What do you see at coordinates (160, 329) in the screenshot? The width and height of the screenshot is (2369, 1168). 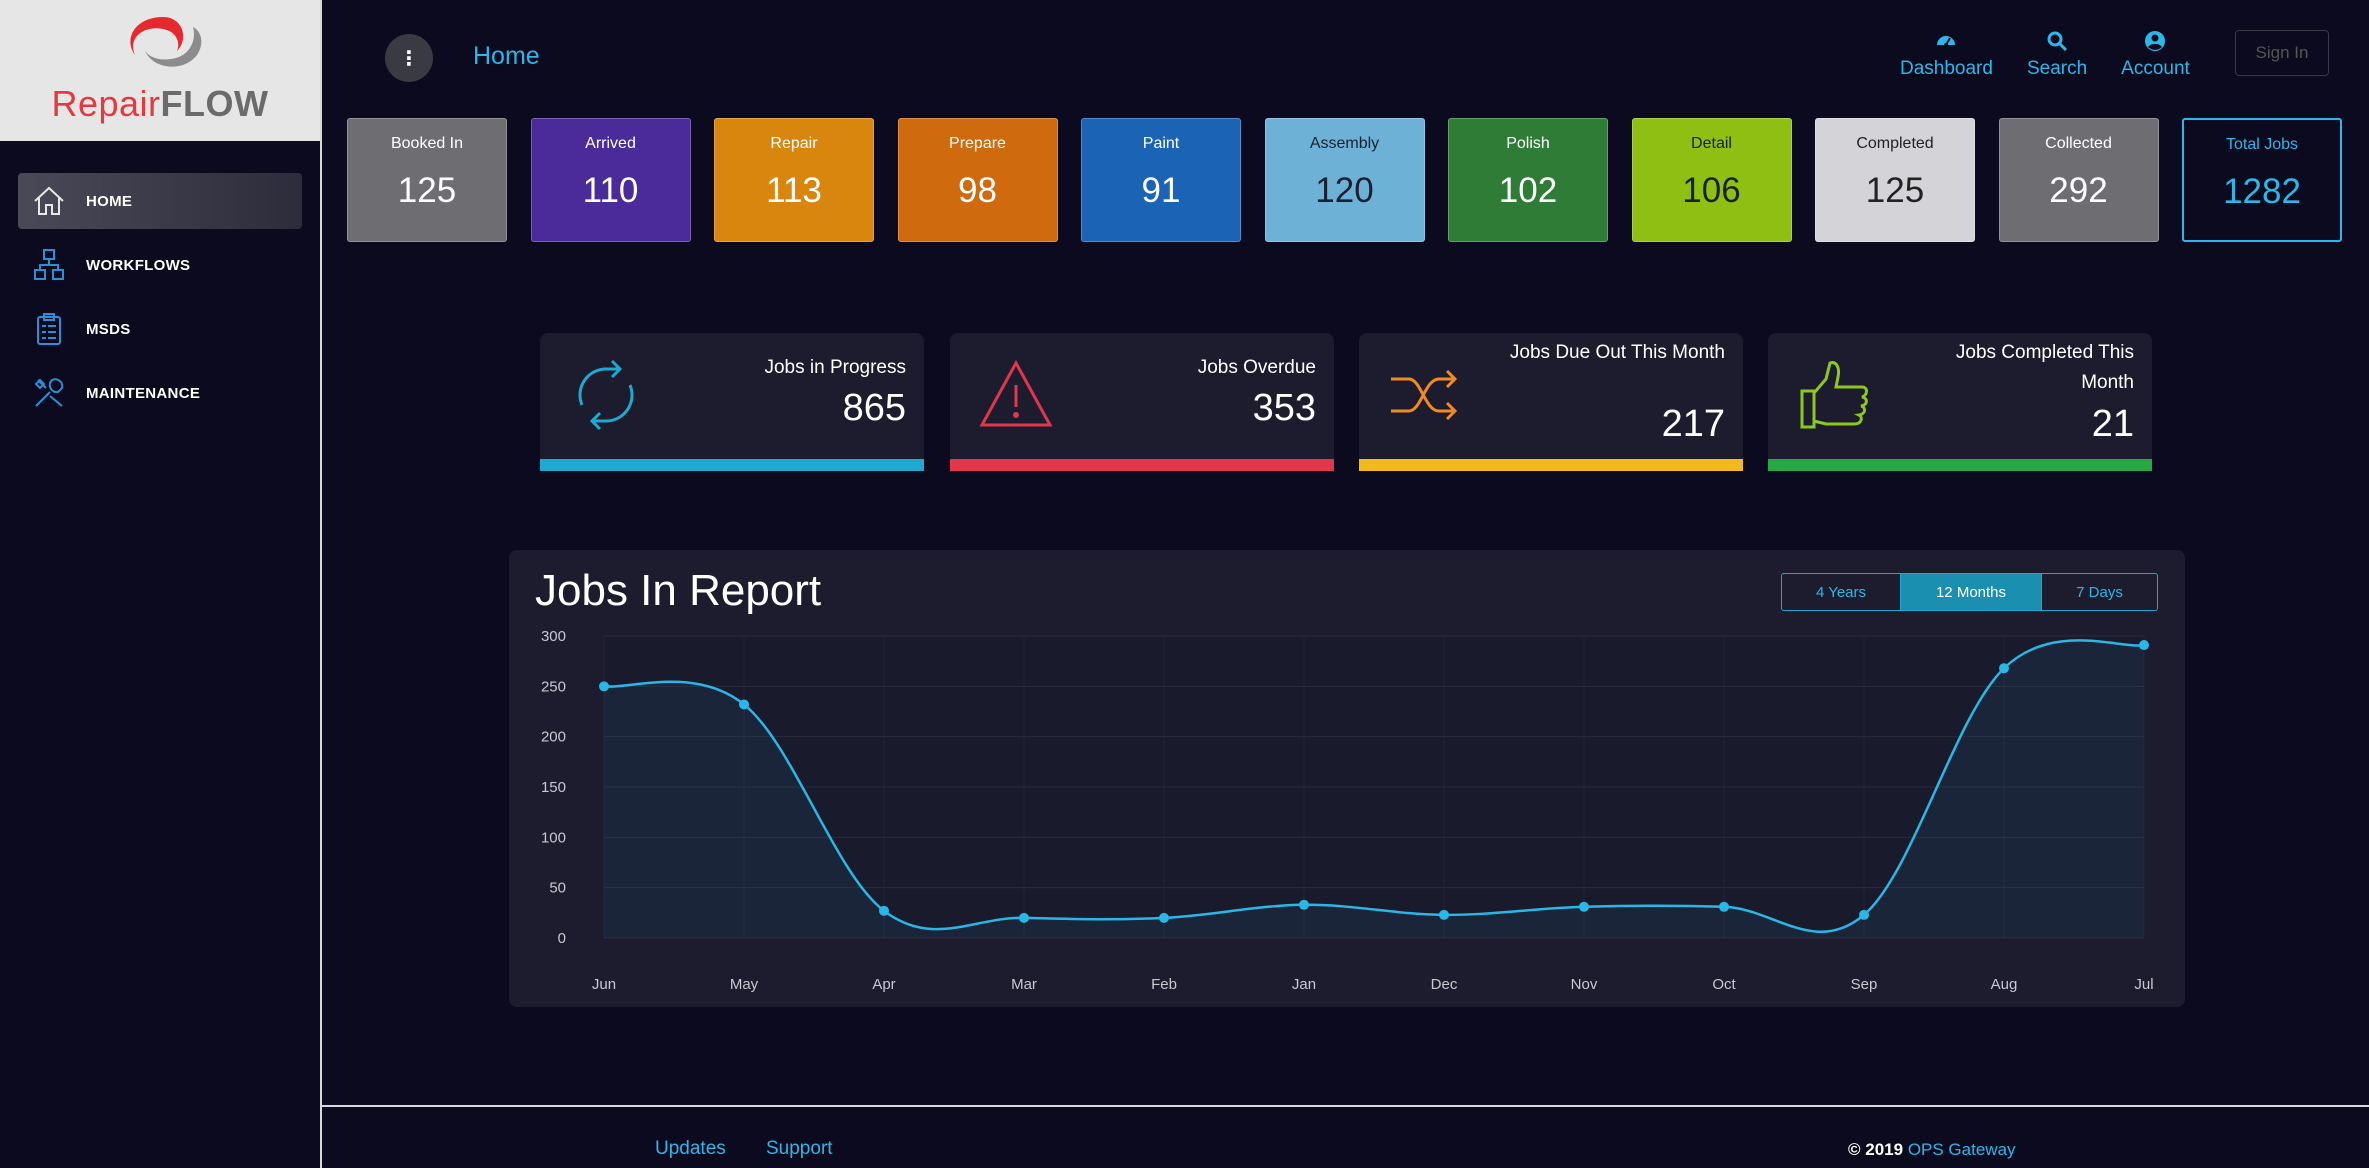 I see `sidebar-item-msds: MSDS` at bounding box center [160, 329].